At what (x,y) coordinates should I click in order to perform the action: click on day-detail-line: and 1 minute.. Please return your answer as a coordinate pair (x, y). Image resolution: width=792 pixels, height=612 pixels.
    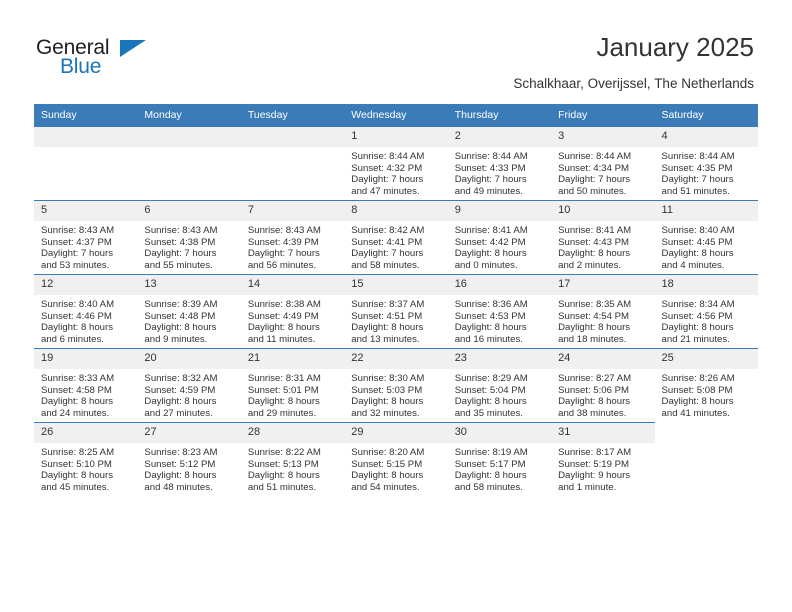
    Looking at the image, I should click on (587, 487).